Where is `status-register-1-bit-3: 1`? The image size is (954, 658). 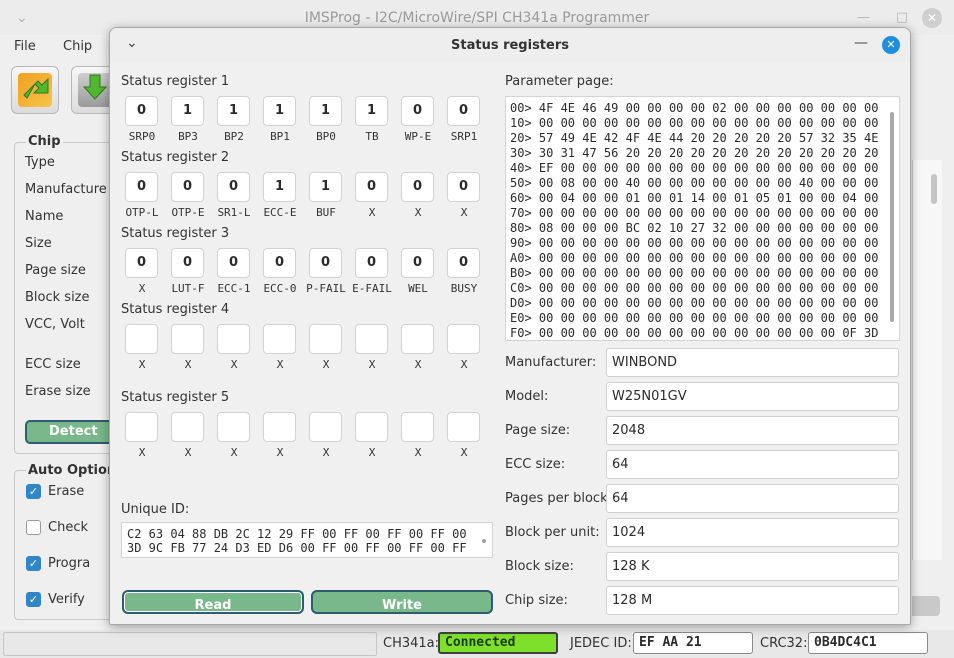 status-register-1-bit-3: 1 is located at coordinates (279, 111).